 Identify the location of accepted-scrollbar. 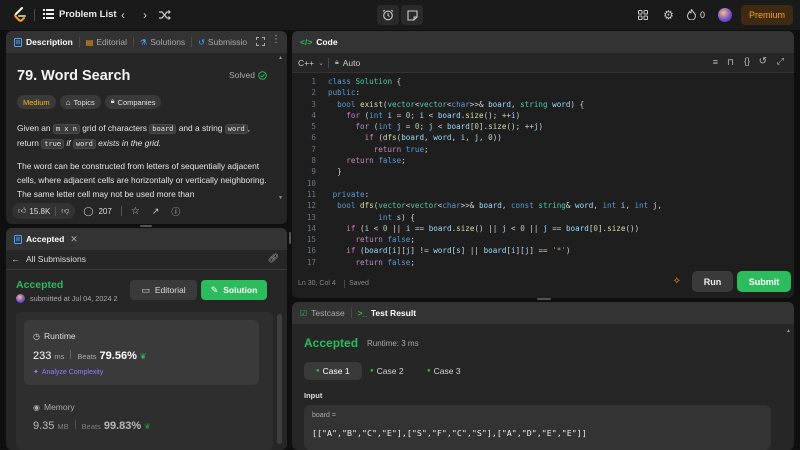
(279, 379).